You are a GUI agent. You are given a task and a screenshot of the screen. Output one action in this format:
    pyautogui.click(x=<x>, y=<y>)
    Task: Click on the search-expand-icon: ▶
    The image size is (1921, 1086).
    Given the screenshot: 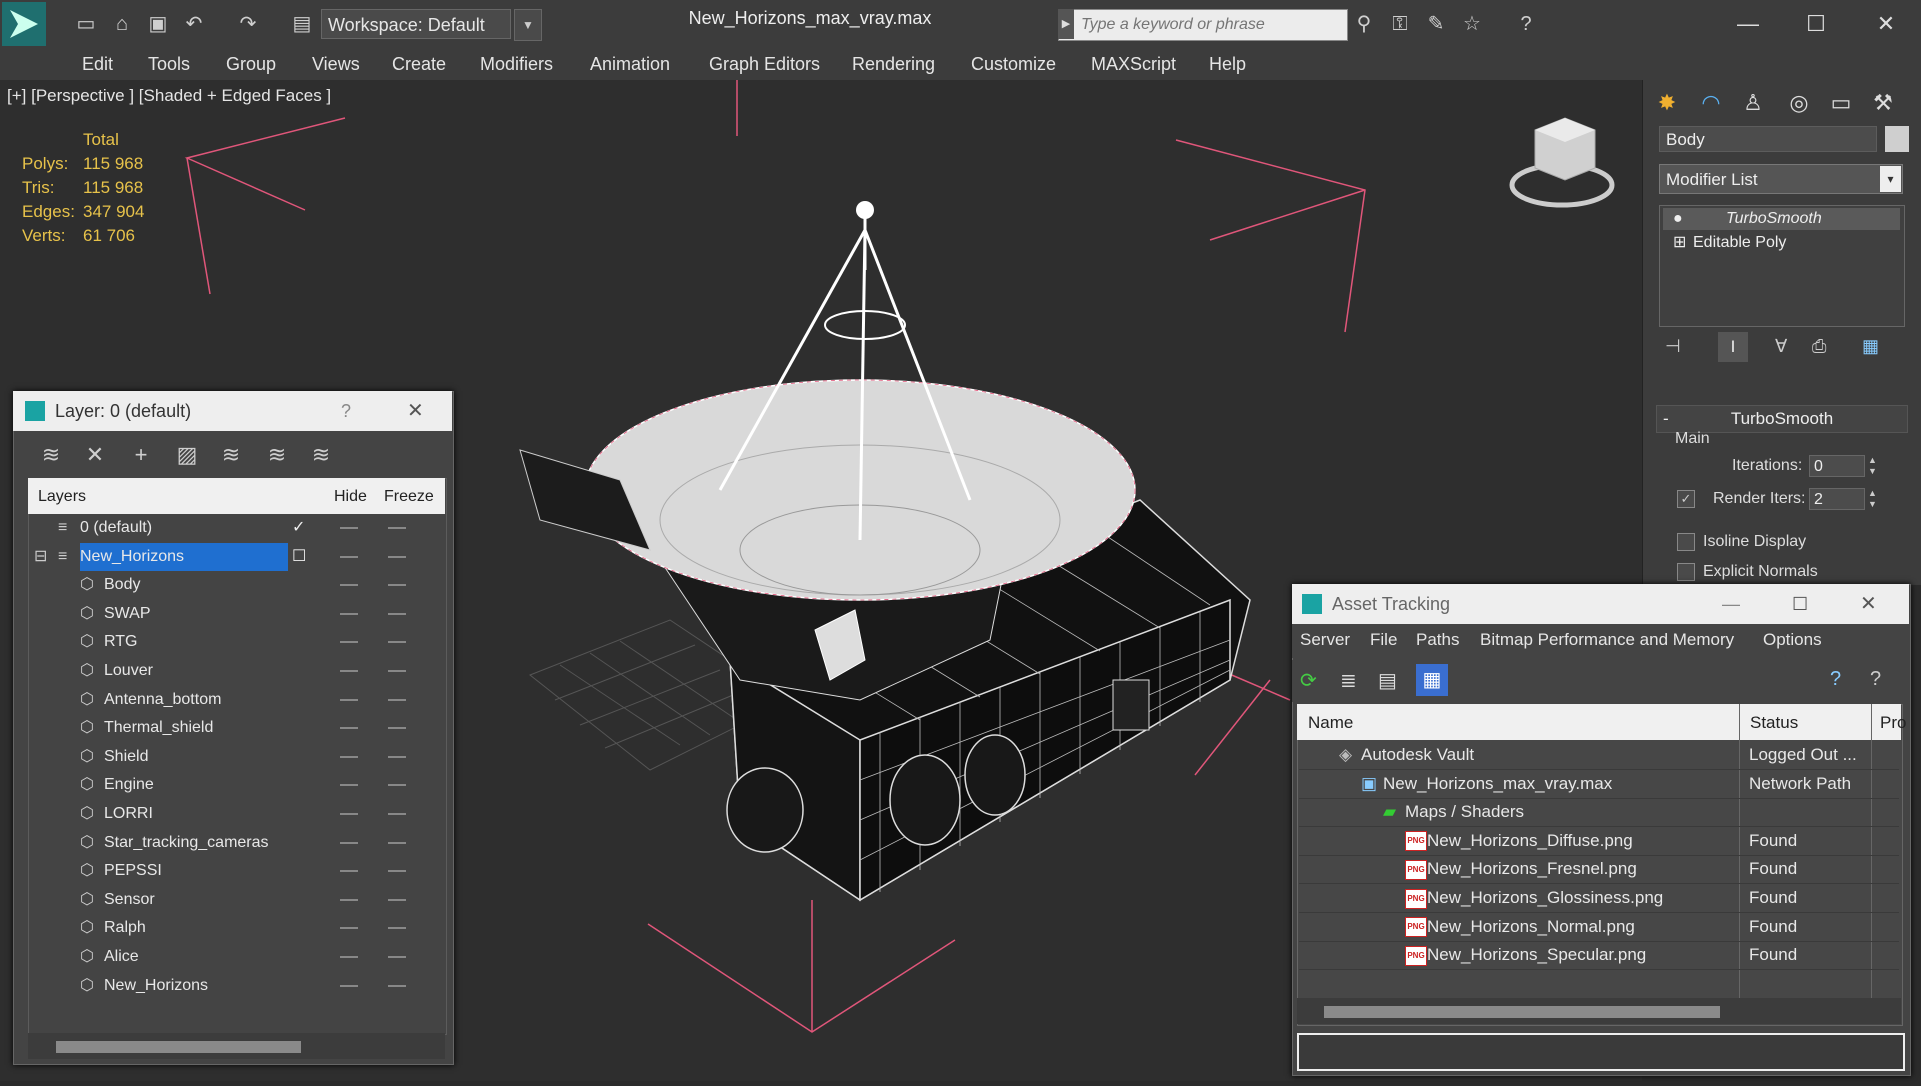 What is the action you would take?
    pyautogui.click(x=1066, y=24)
    